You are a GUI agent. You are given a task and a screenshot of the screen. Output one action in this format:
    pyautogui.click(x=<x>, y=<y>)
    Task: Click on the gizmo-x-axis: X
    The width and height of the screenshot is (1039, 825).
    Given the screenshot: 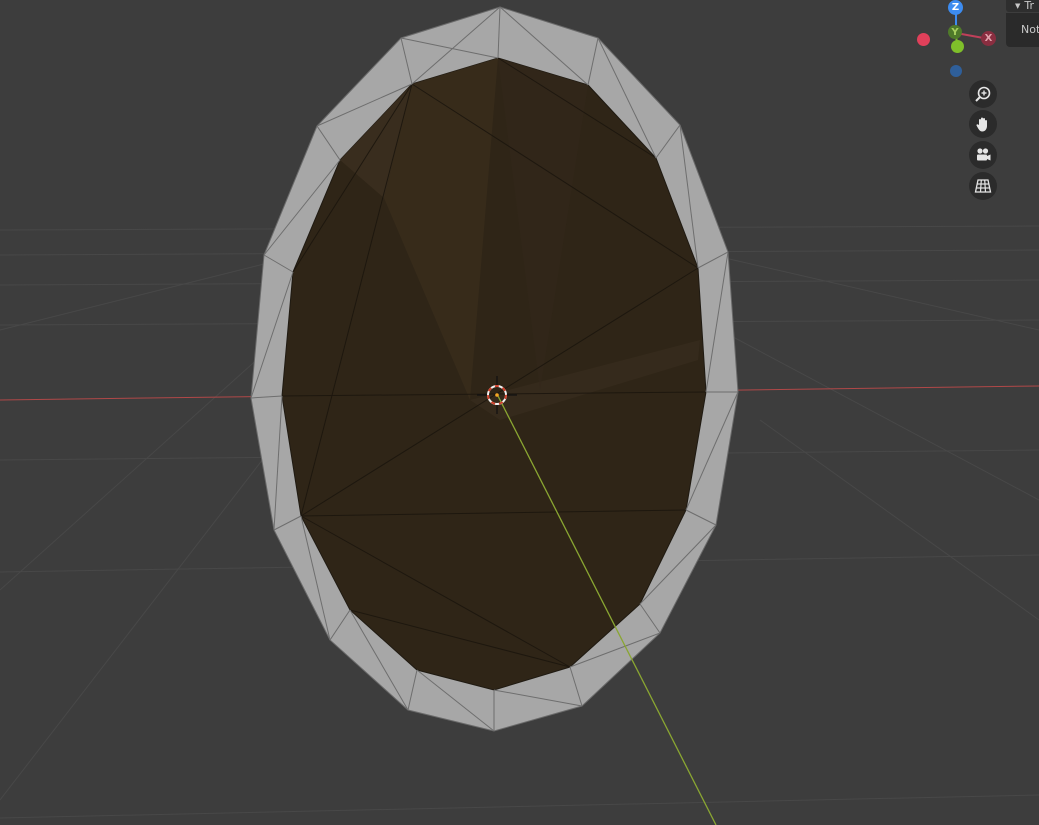 What is the action you would take?
    pyautogui.click(x=988, y=38)
    